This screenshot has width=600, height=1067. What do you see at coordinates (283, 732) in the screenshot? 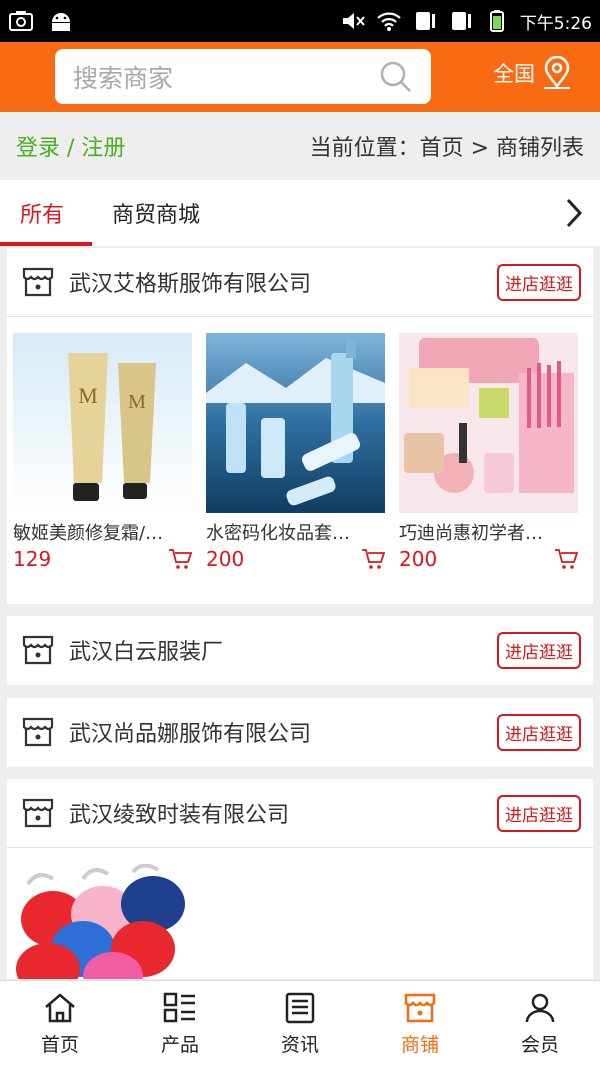
I see `shop-name: 武汉尚品娜服饰有限公司` at bounding box center [283, 732].